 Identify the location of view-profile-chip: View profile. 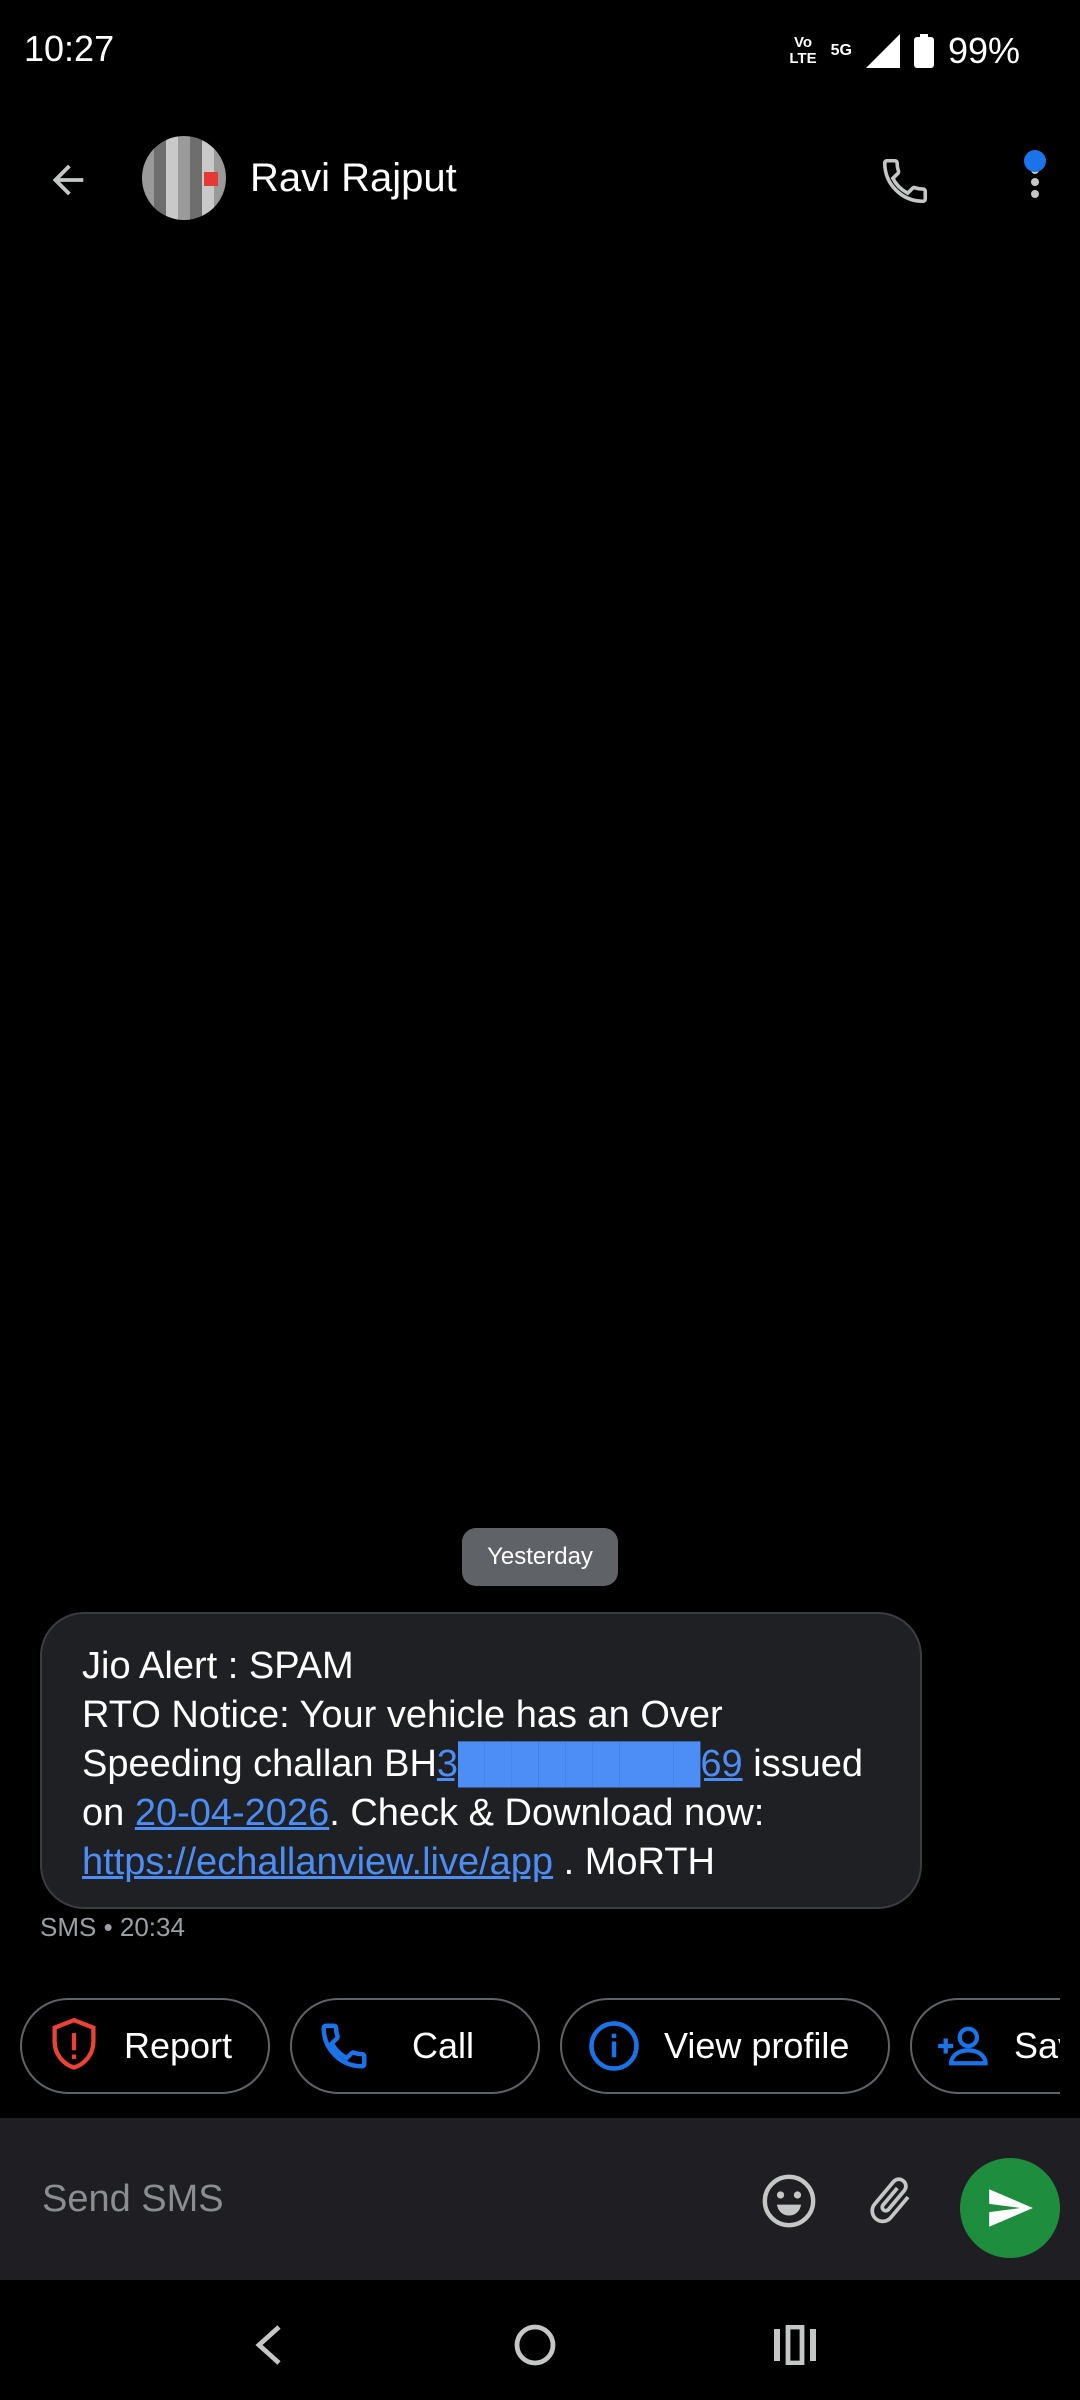
(725, 2046).